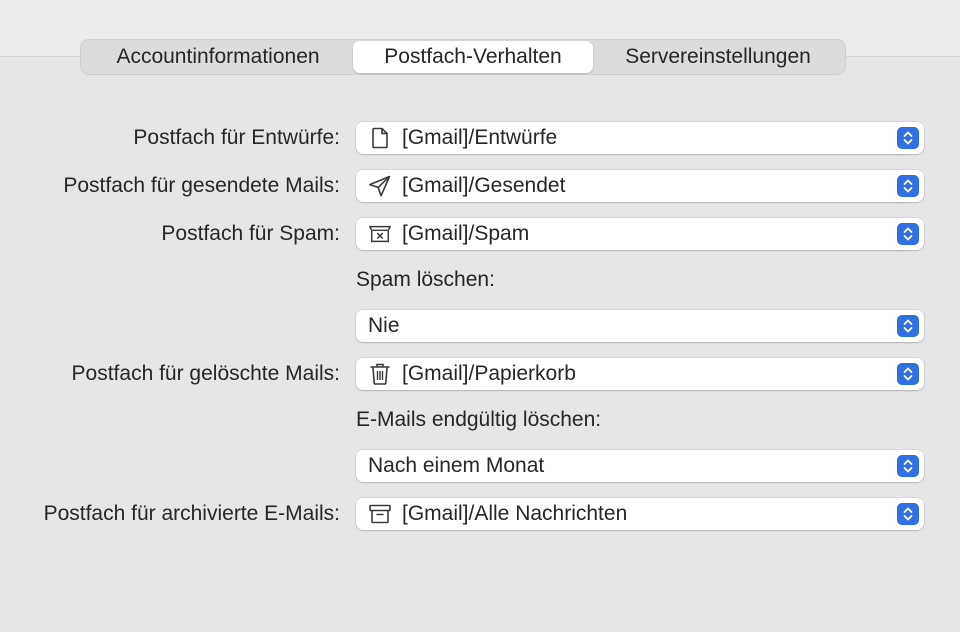  Describe the element at coordinates (640, 326) in the screenshot. I see `spam-delete-popup: Nie` at that location.